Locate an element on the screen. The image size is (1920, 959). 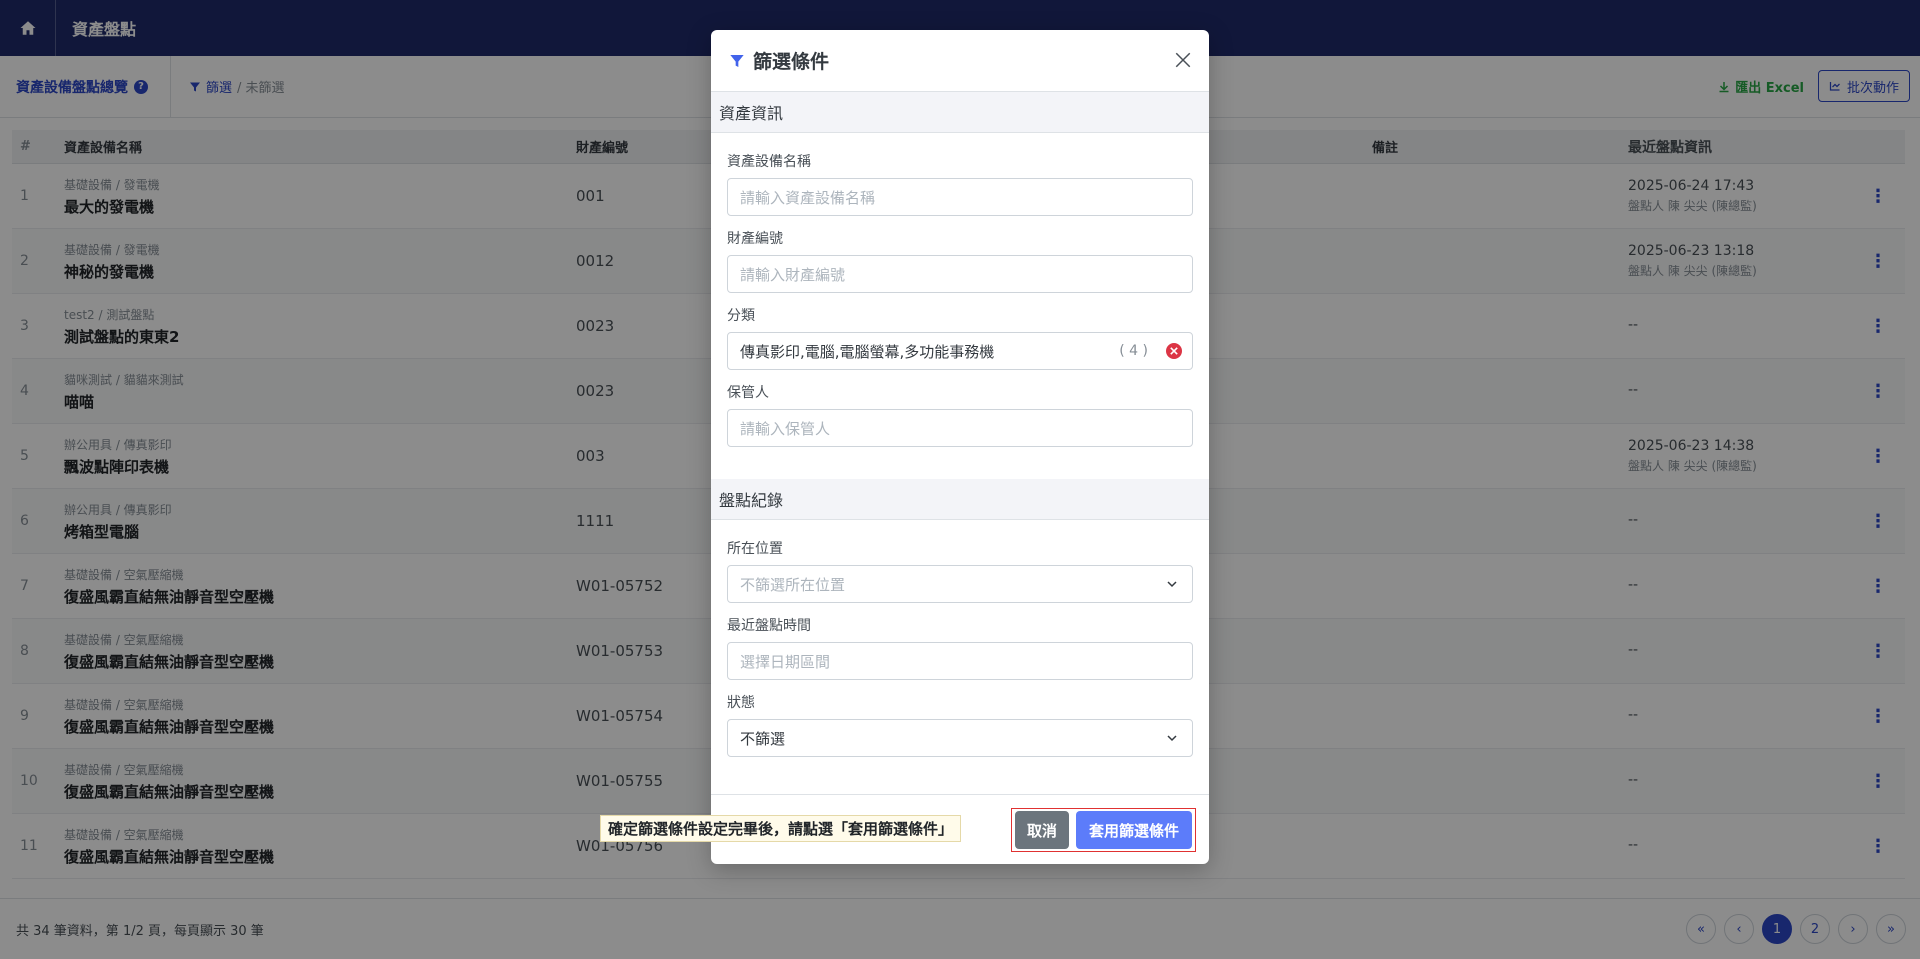
status-select: 不篩選 is located at coordinates (960, 738).